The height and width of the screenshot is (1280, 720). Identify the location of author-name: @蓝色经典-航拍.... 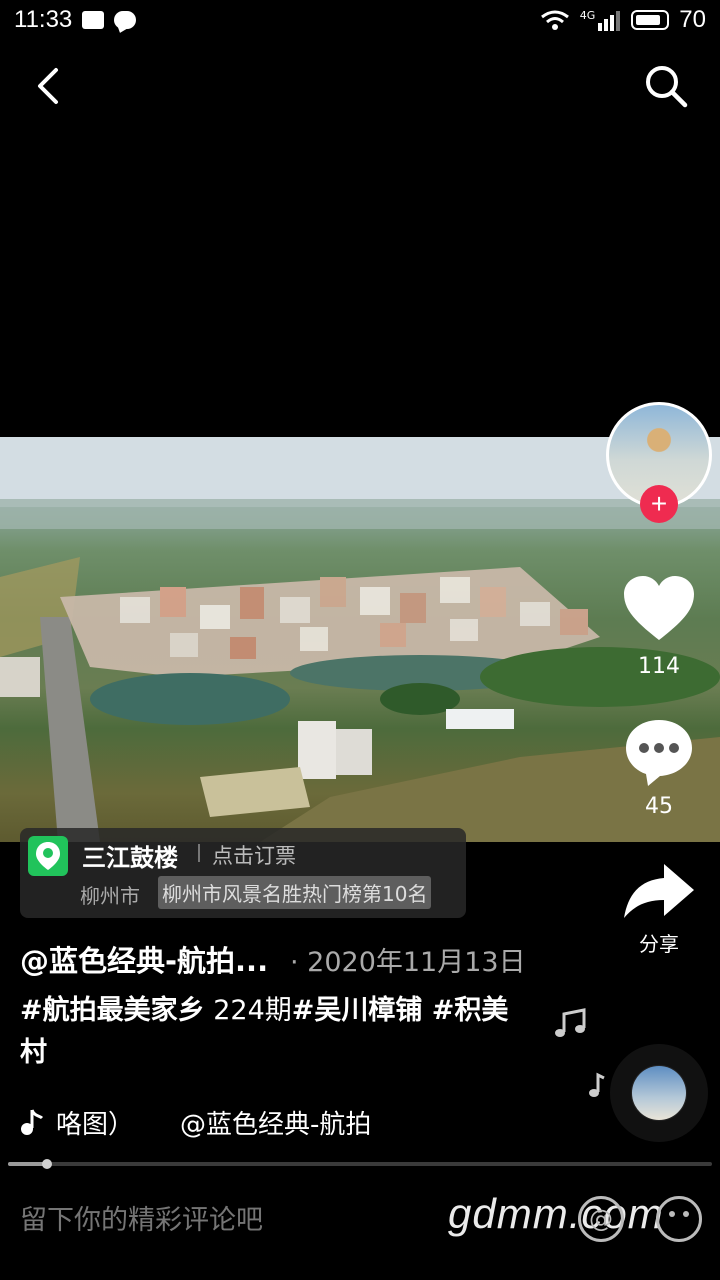
(144, 959).